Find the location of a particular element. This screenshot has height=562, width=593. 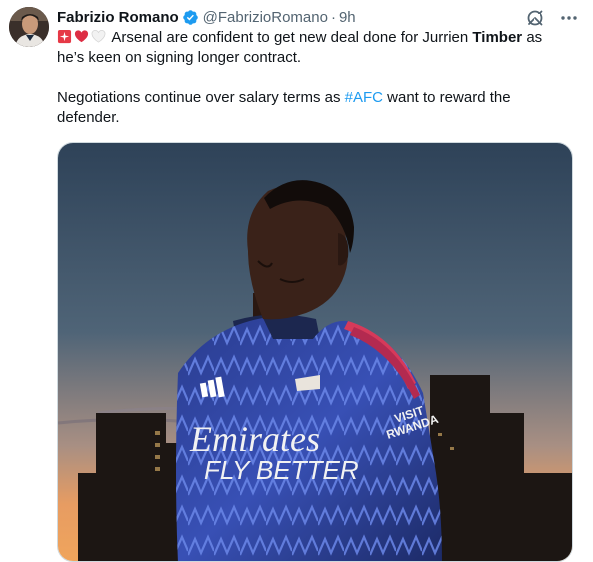

tweet-header: Fabrizio Romano @FabrizioRomano · 9h is located at coordinates (206, 17).